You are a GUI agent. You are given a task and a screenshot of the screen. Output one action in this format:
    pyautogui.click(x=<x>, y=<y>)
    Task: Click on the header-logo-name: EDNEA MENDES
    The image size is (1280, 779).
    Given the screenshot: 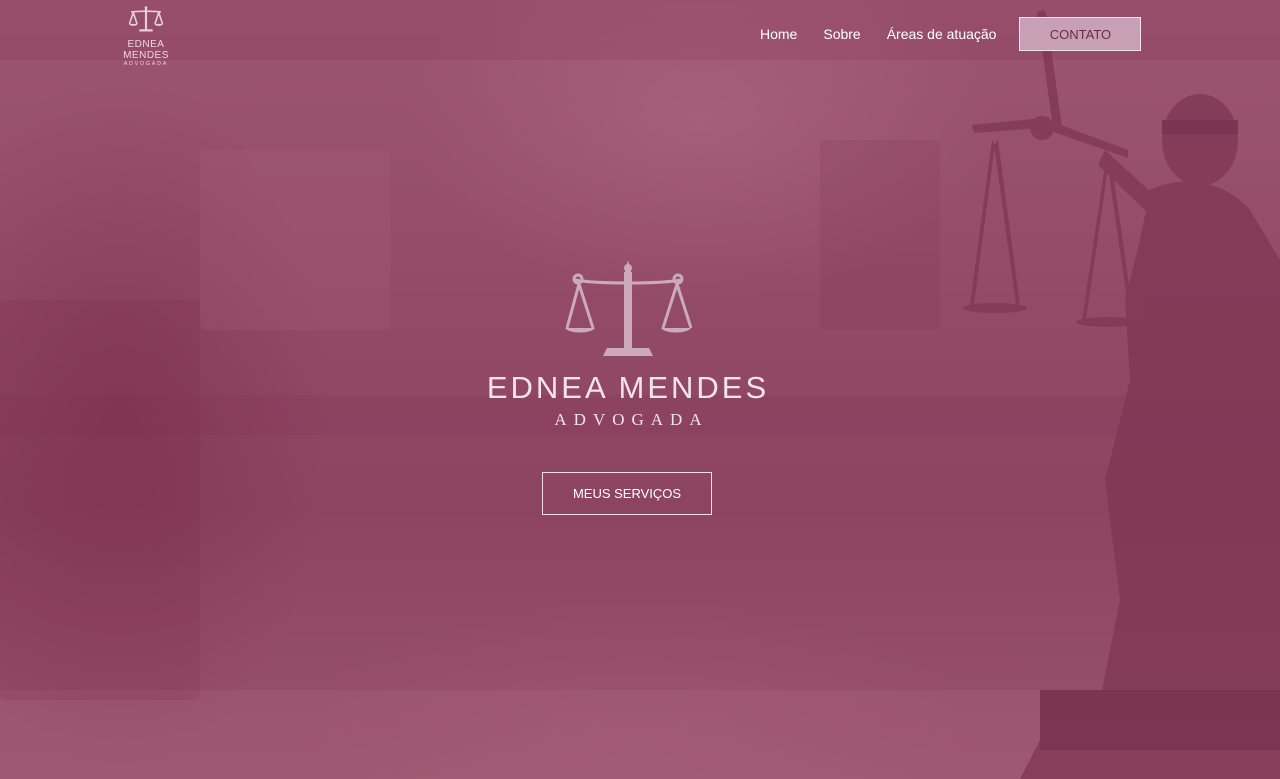 What is the action you would take?
    pyautogui.click(x=146, y=50)
    